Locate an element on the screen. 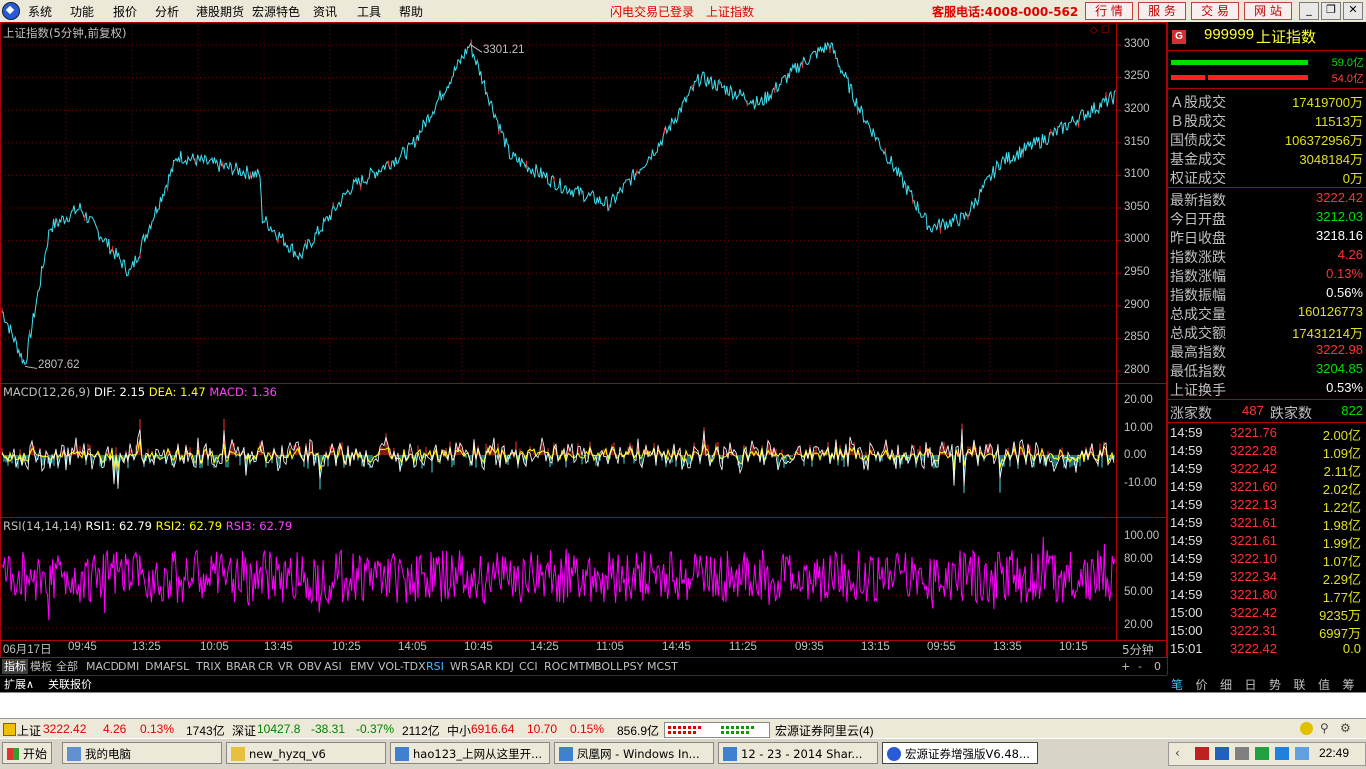 Image resolution: width=1366 pixels, height=769 pixels. network-icon is located at coordinates (1222, 753).